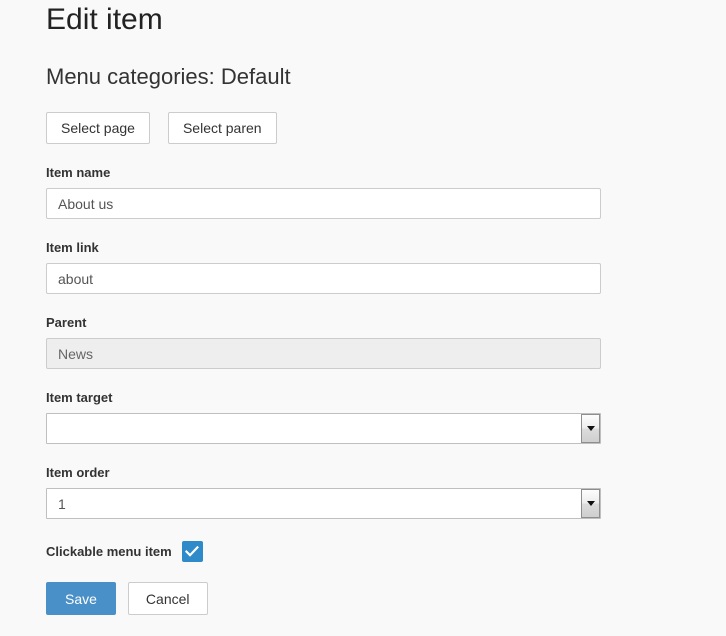  I want to click on cancel-button: Cancel, so click(167, 598).